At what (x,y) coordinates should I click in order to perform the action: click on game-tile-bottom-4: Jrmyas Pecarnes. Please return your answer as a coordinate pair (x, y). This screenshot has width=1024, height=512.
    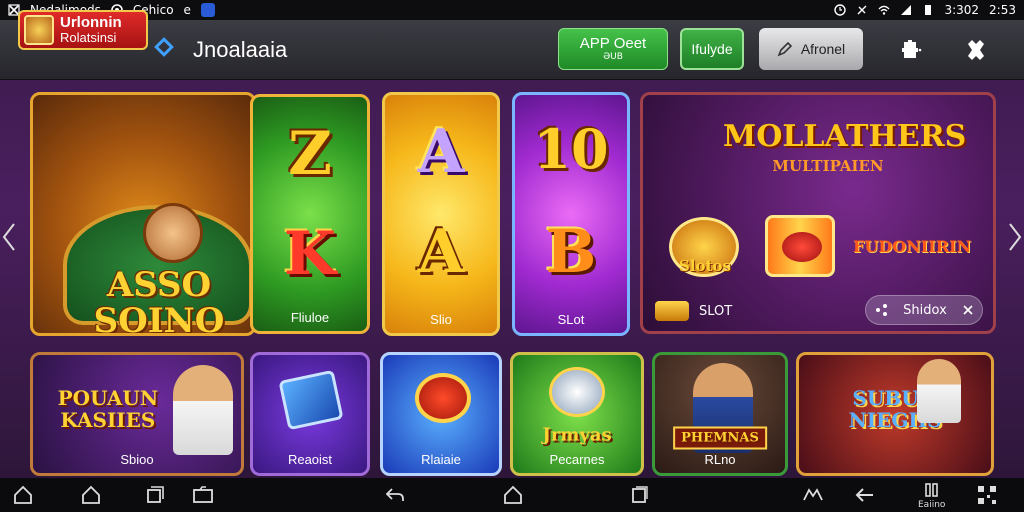
    Looking at the image, I should click on (577, 414).